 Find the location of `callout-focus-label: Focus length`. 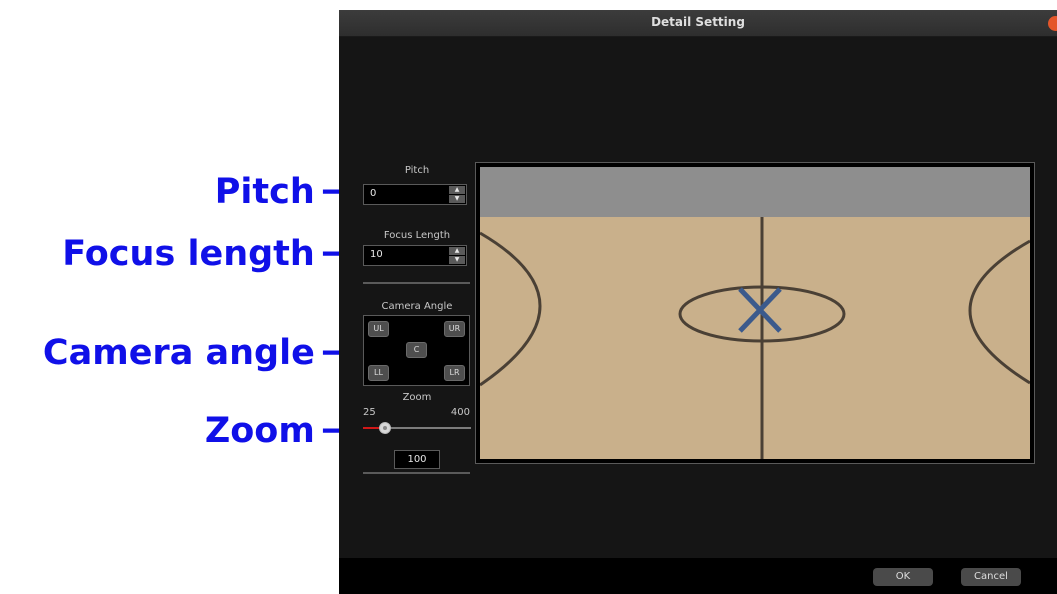

callout-focus-label: Focus length is located at coordinates (188, 254).